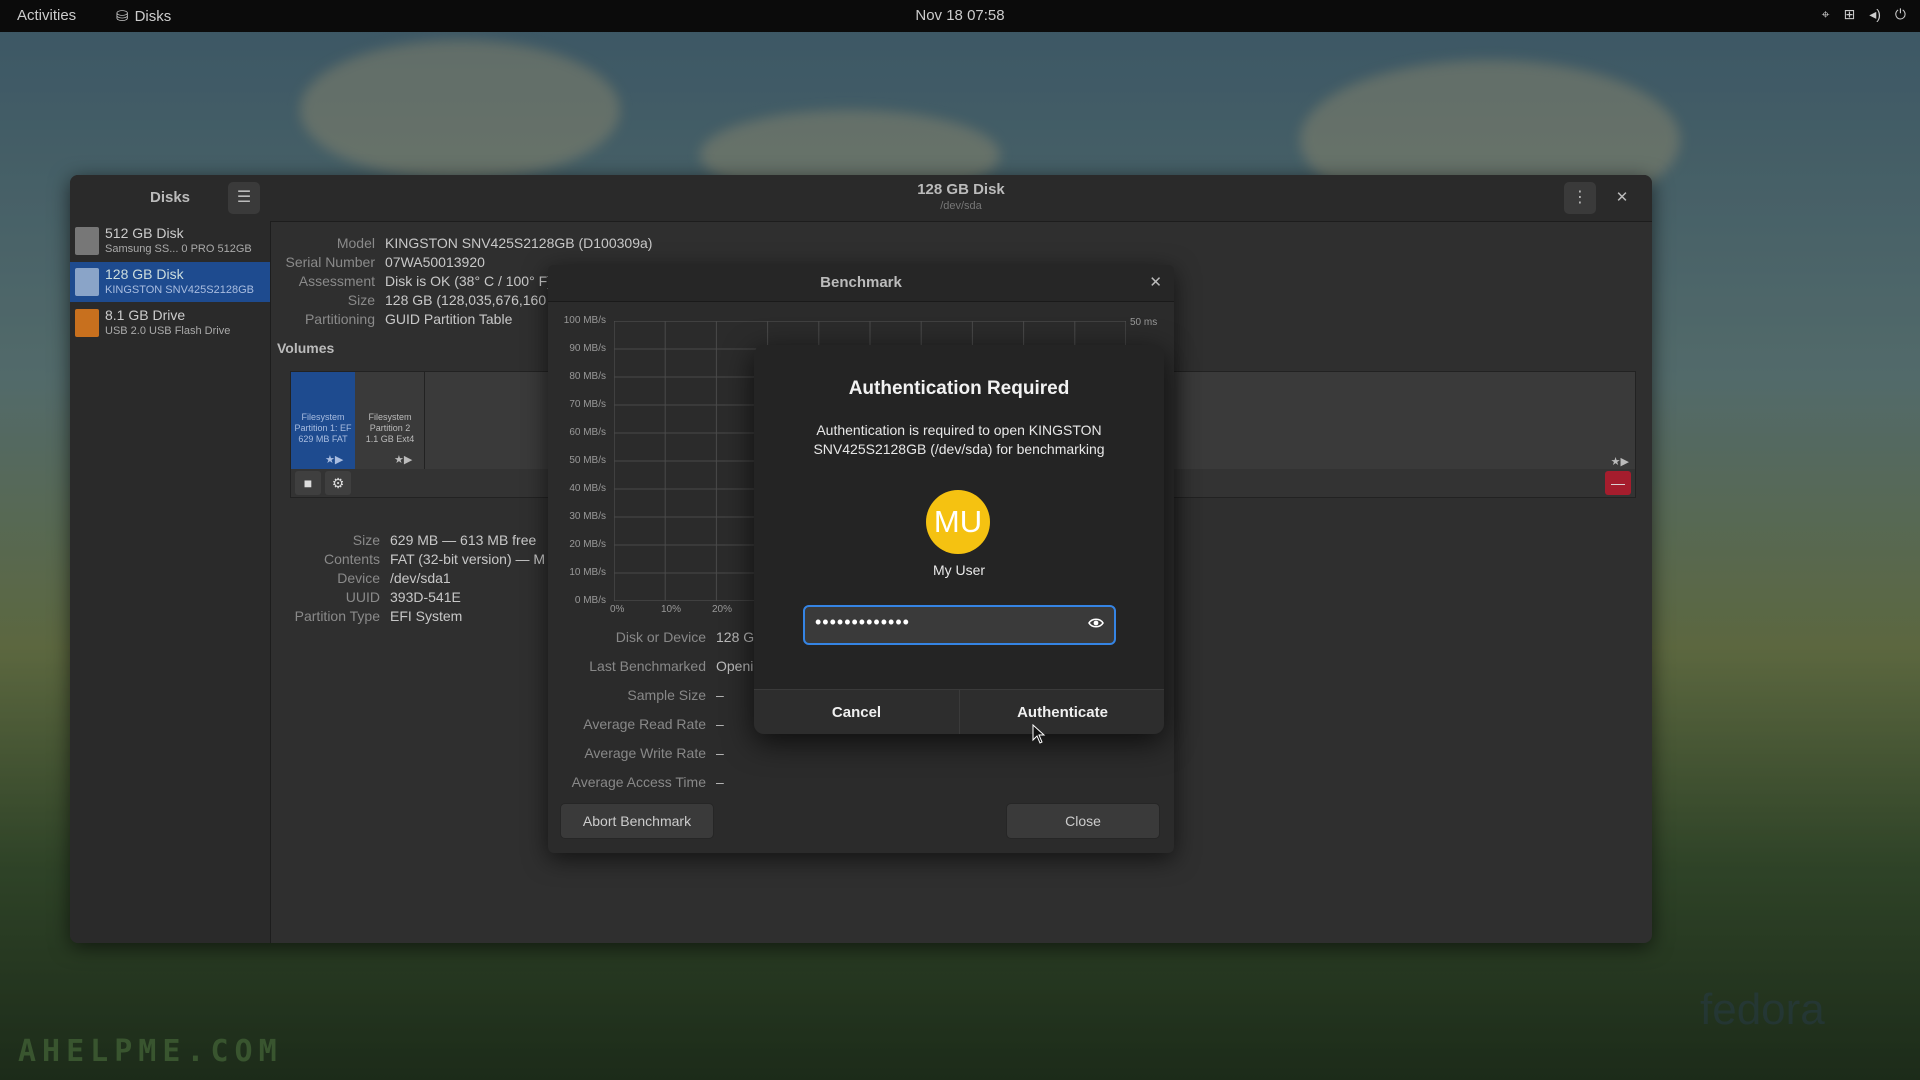 The image size is (1920, 1080). What do you see at coordinates (958, 522) in the screenshot?
I see `user-avatar: MU` at bounding box center [958, 522].